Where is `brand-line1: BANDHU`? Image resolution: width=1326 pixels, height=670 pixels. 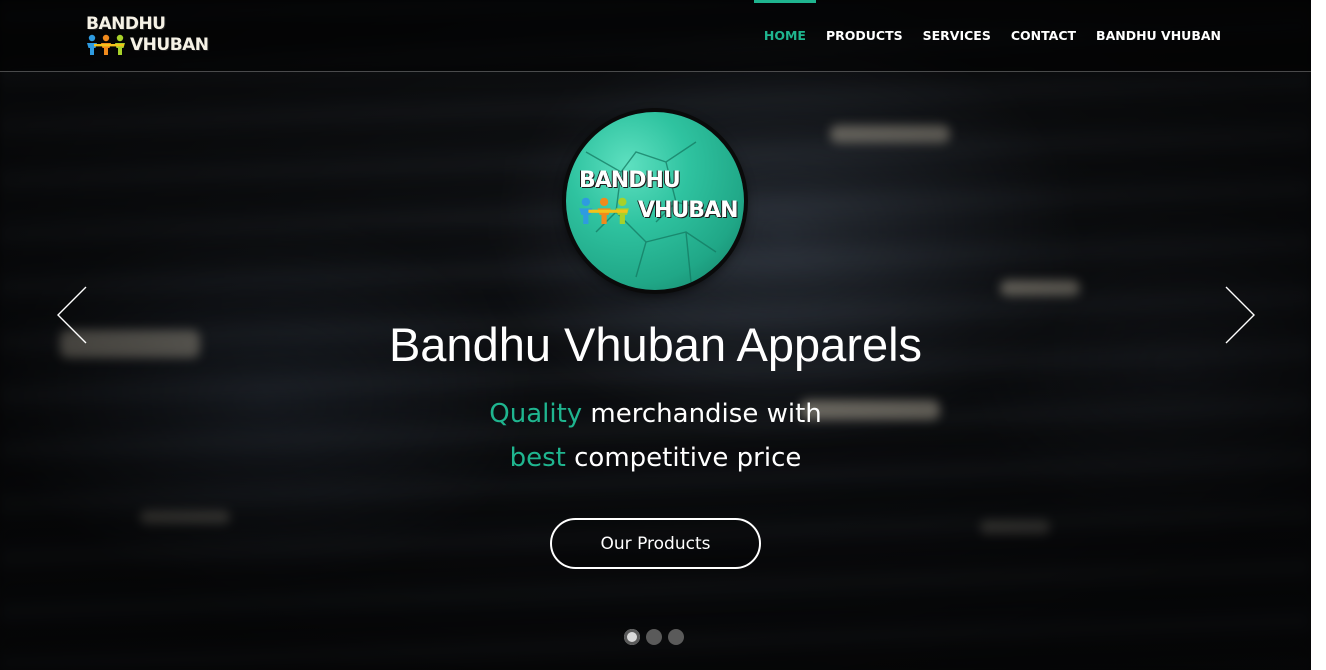
brand-line1: BANDHU is located at coordinates (126, 24).